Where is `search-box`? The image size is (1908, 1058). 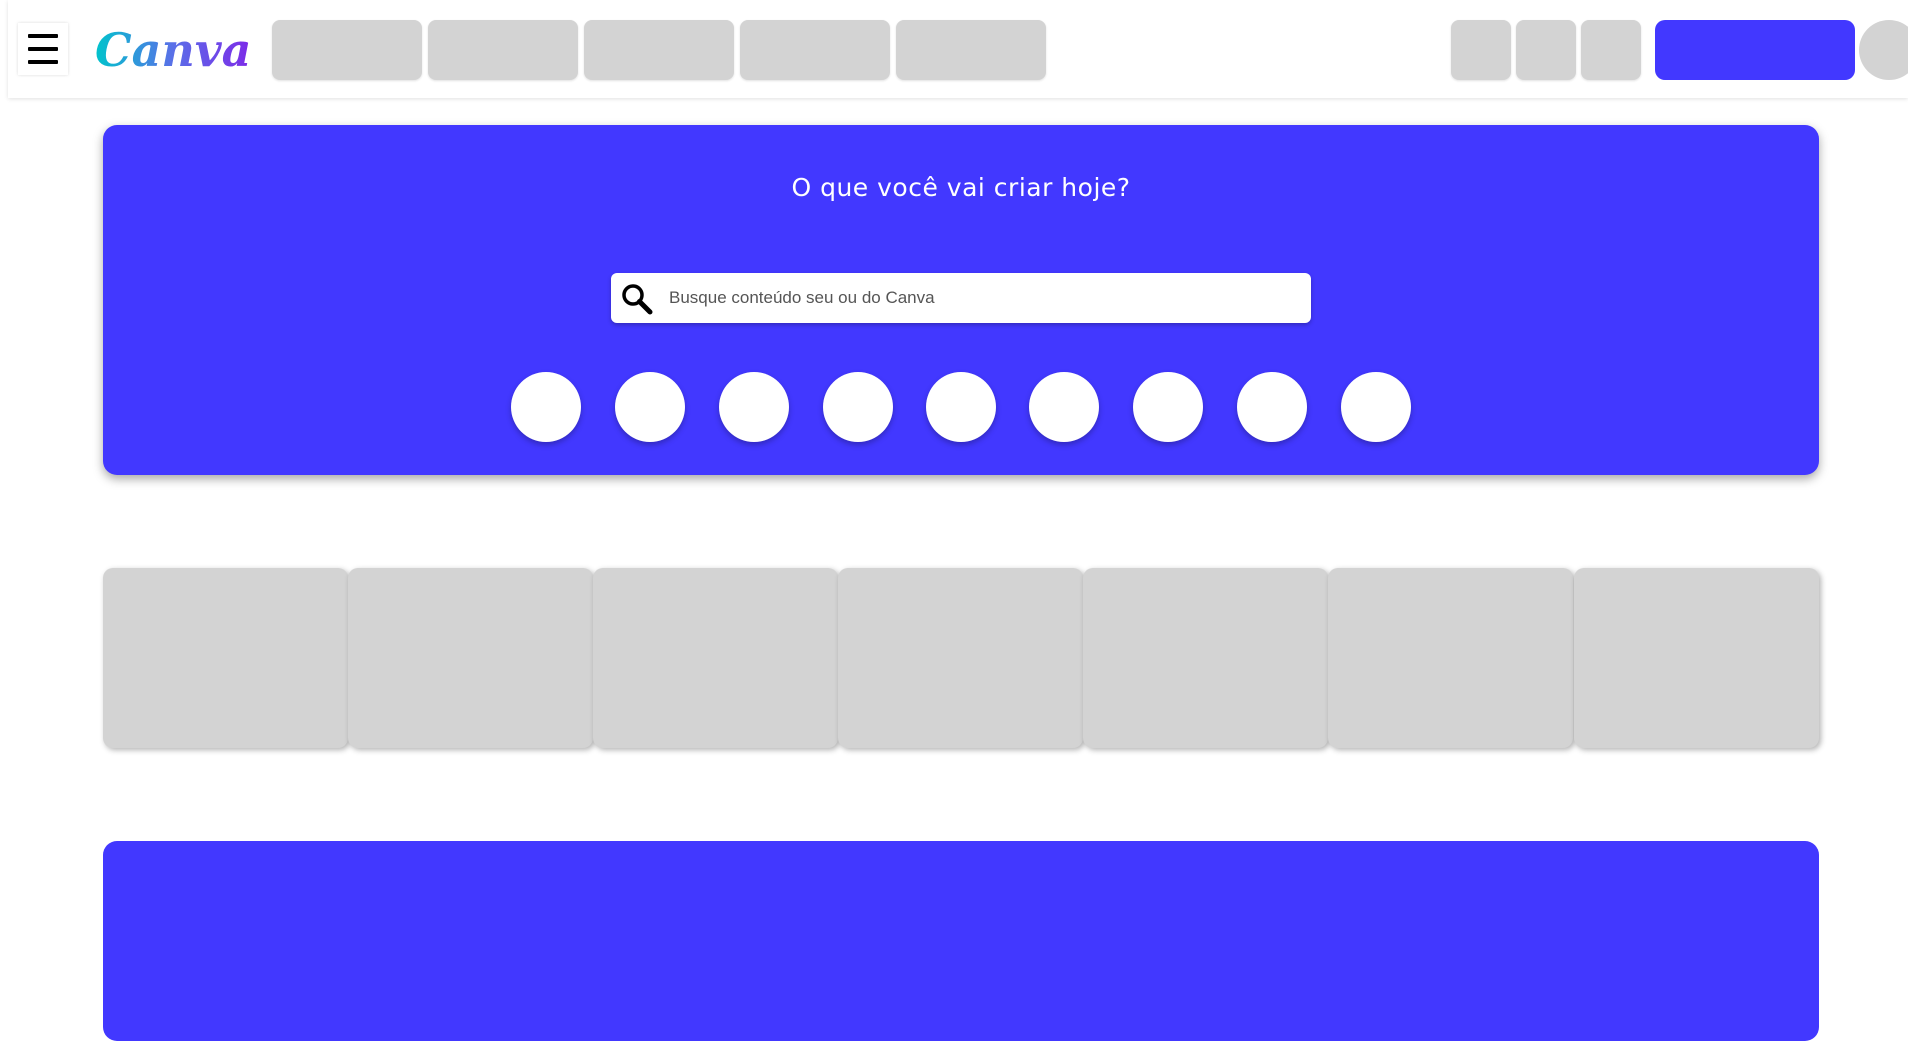
search-box is located at coordinates (961, 298).